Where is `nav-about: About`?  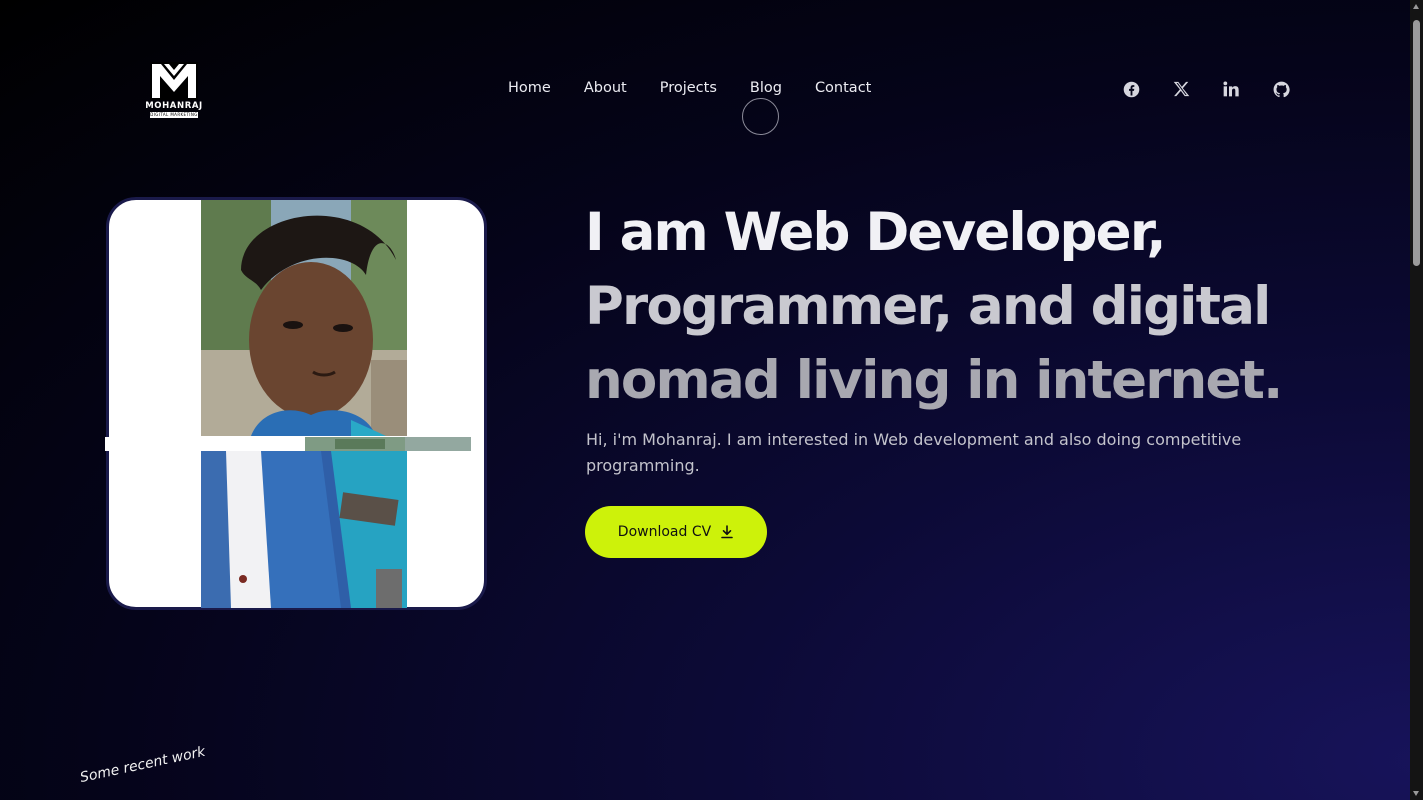 nav-about: About is located at coordinates (605, 88).